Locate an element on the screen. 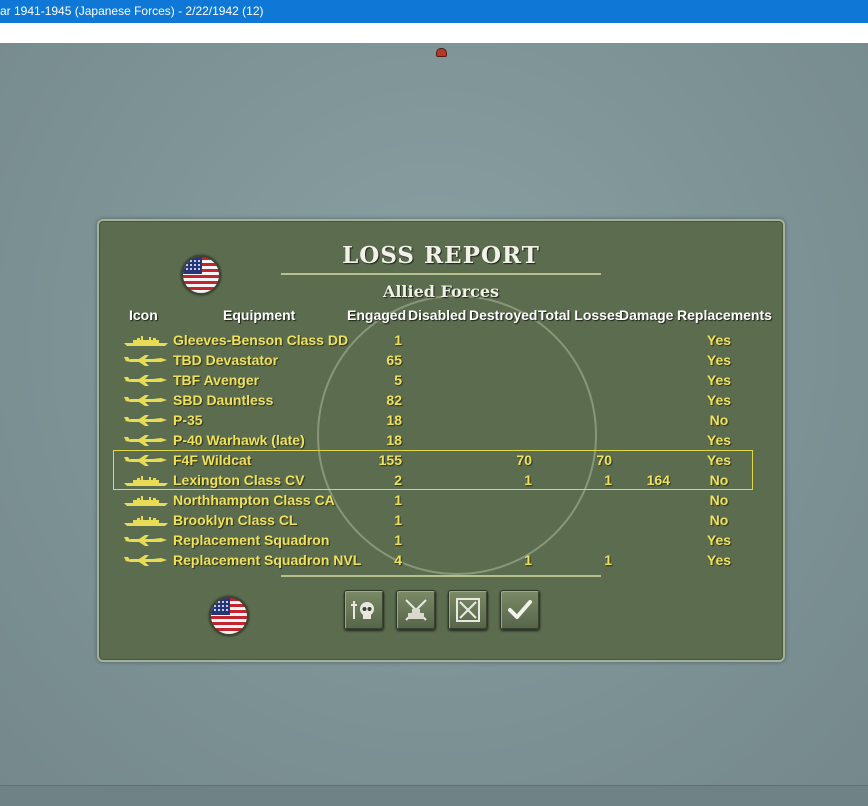 The image size is (868, 806). header-destroyed: Destroyed is located at coordinates (503, 315).